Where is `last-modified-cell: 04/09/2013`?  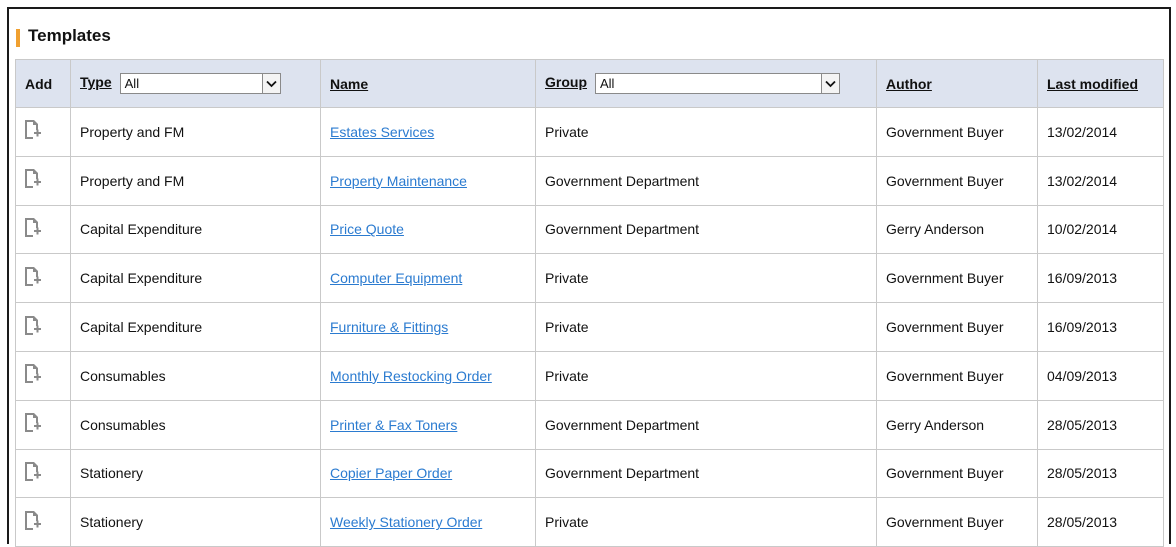 last-modified-cell: 04/09/2013 is located at coordinates (1100, 375).